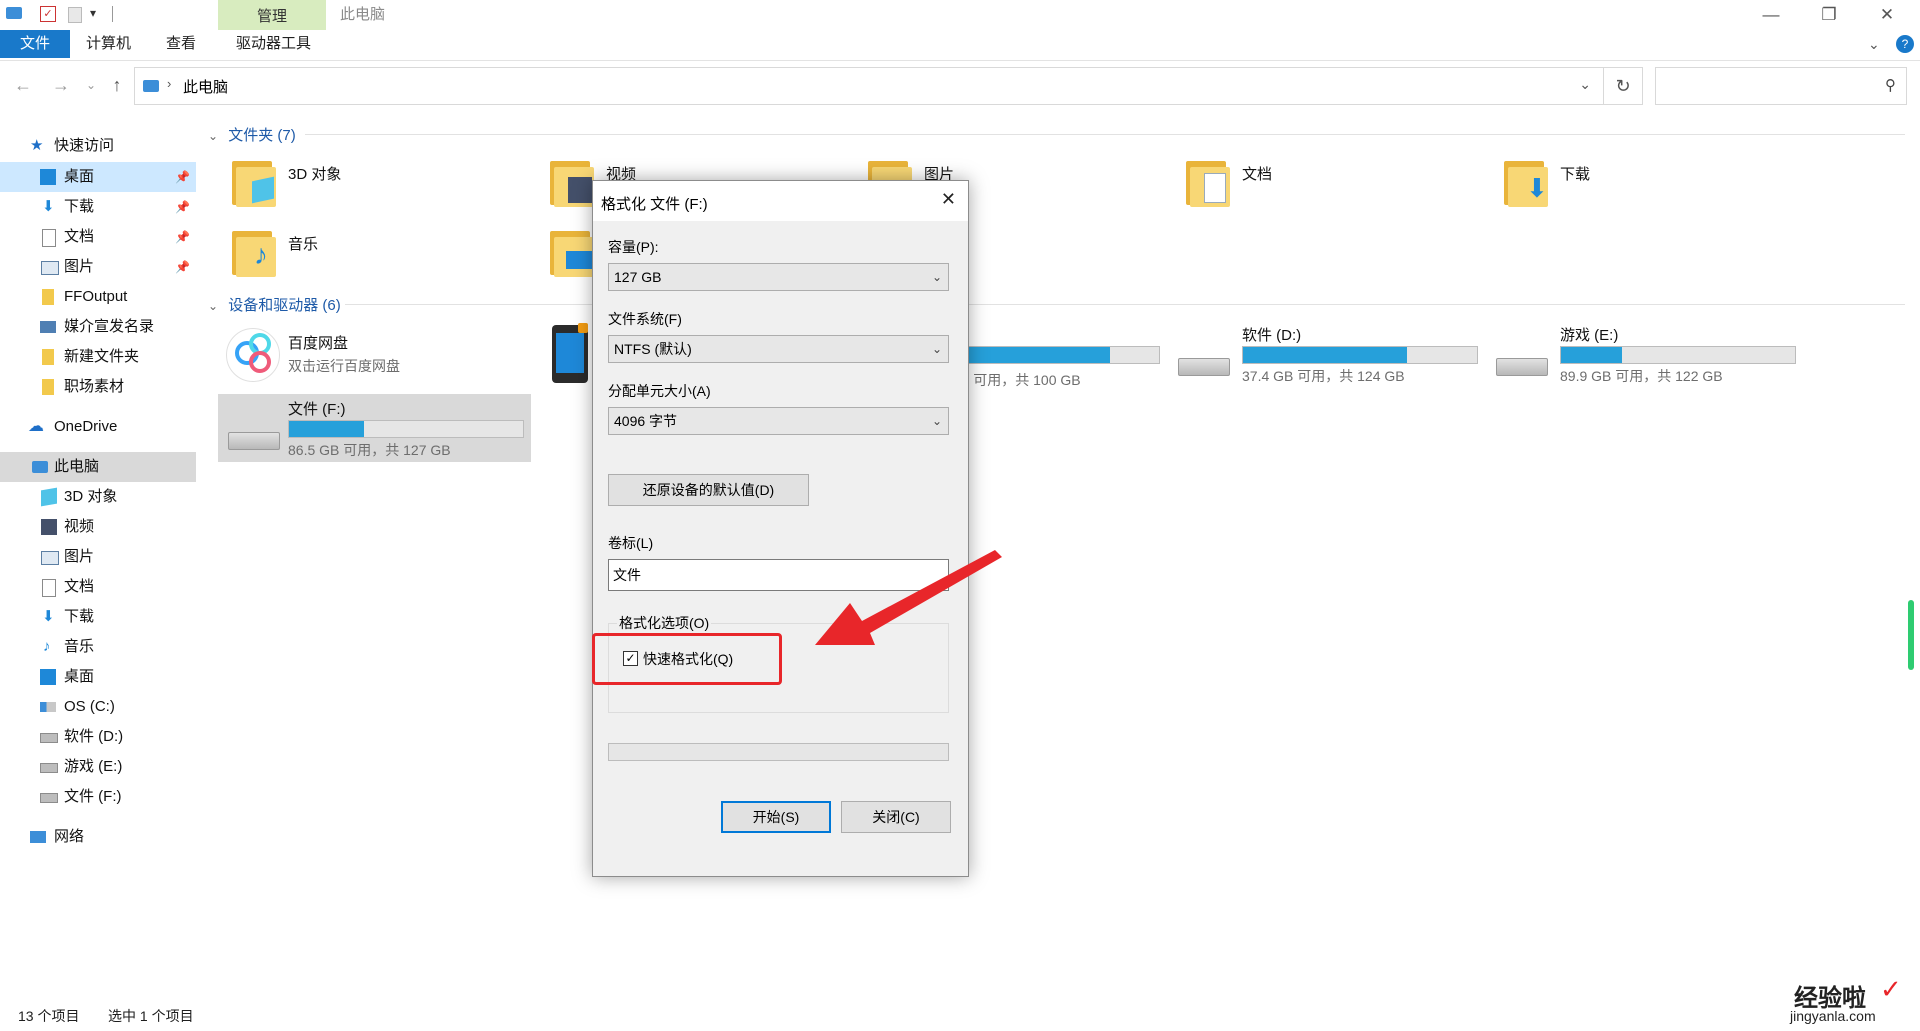  I want to click on sidebar-item-videos: 视频, so click(98, 527).